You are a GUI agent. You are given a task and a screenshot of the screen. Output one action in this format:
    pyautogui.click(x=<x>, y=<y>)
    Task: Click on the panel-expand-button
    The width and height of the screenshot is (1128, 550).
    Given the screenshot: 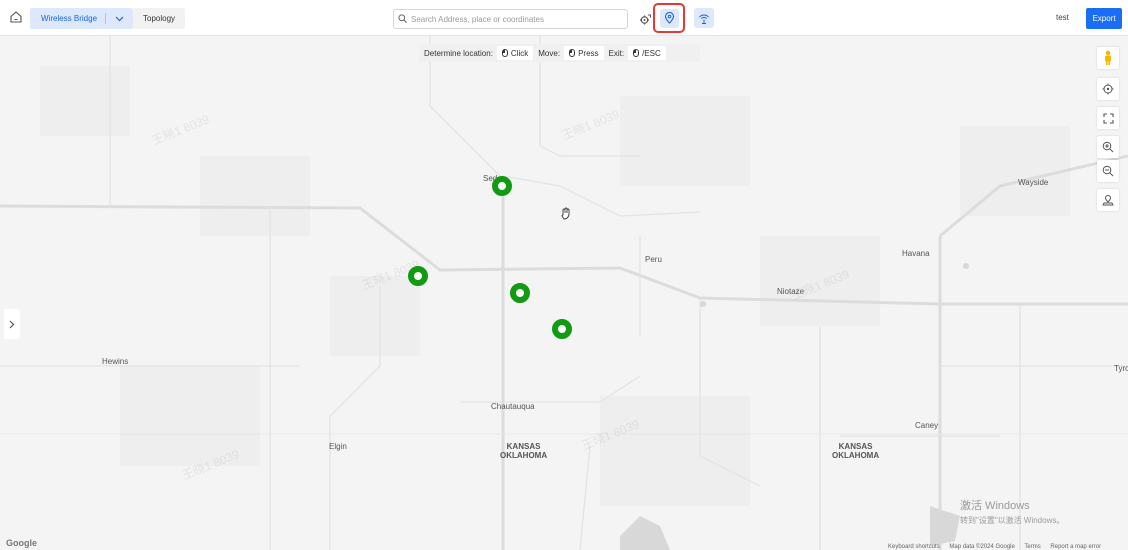 What is the action you would take?
    pyautogui.click(x=12, y=324)
    